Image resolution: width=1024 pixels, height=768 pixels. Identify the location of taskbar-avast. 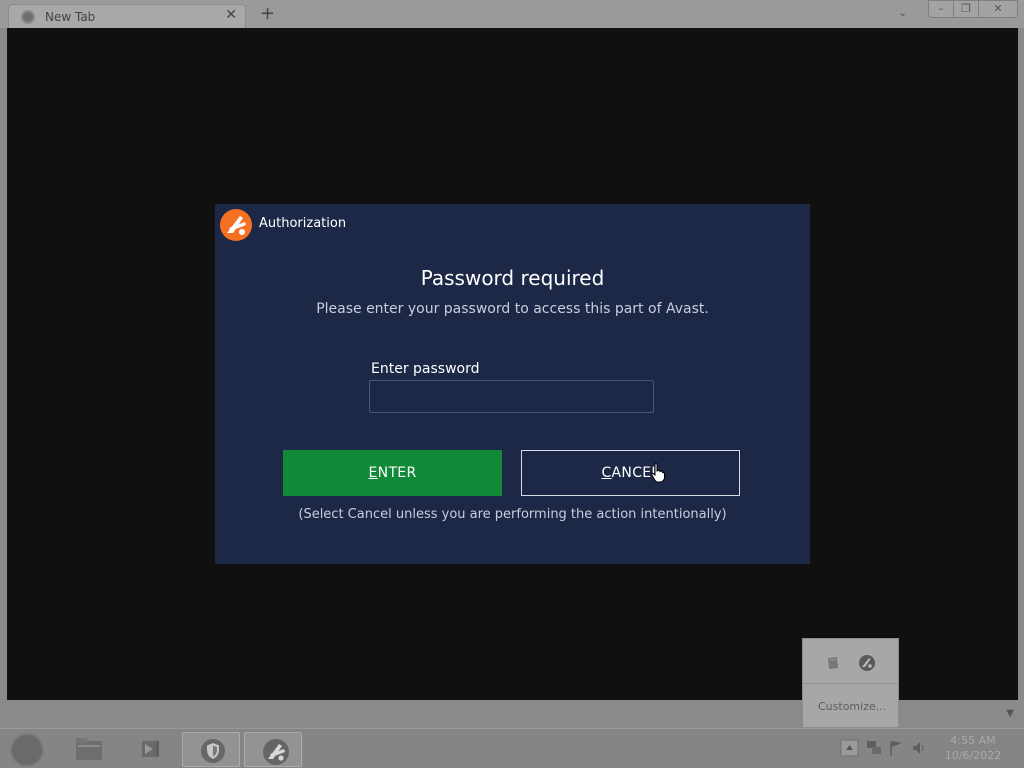
(273, 749).